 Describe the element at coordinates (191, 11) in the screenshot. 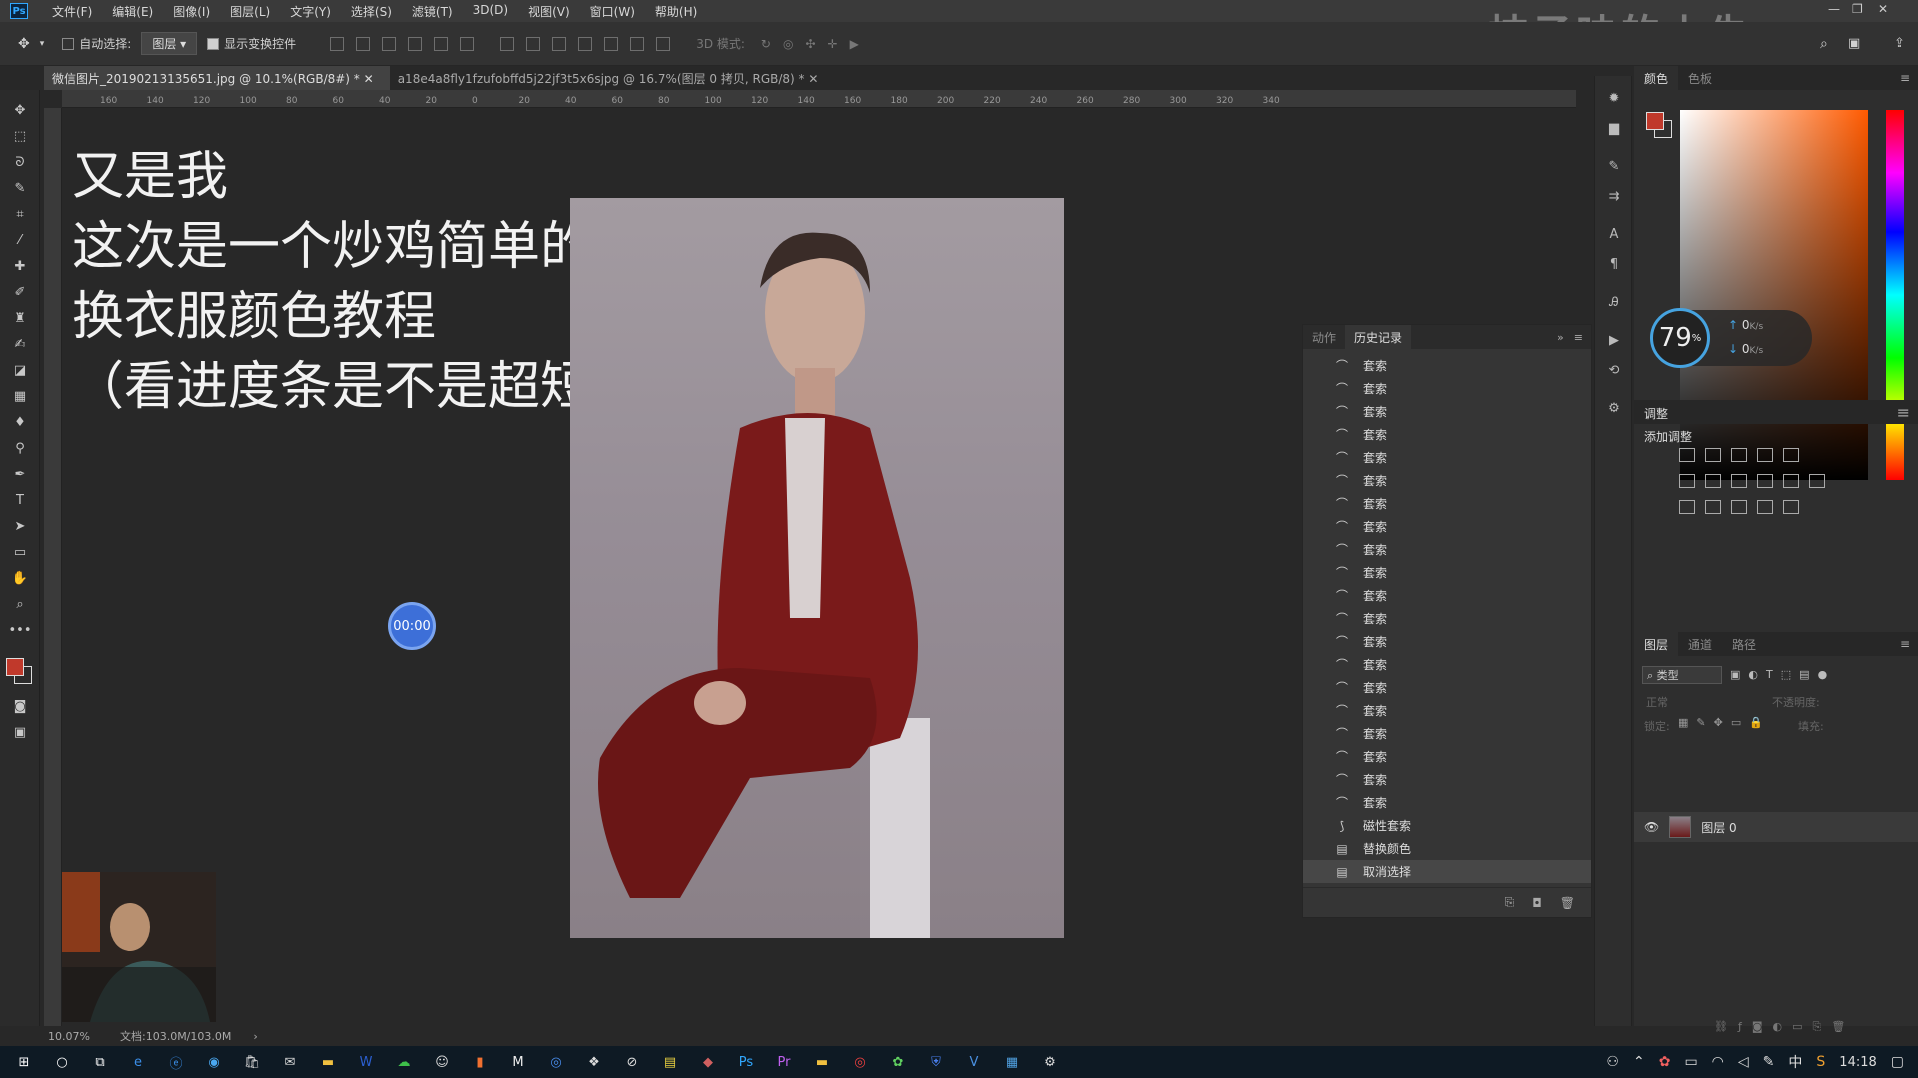

I see `menu-item: 图像(I)` at that location.